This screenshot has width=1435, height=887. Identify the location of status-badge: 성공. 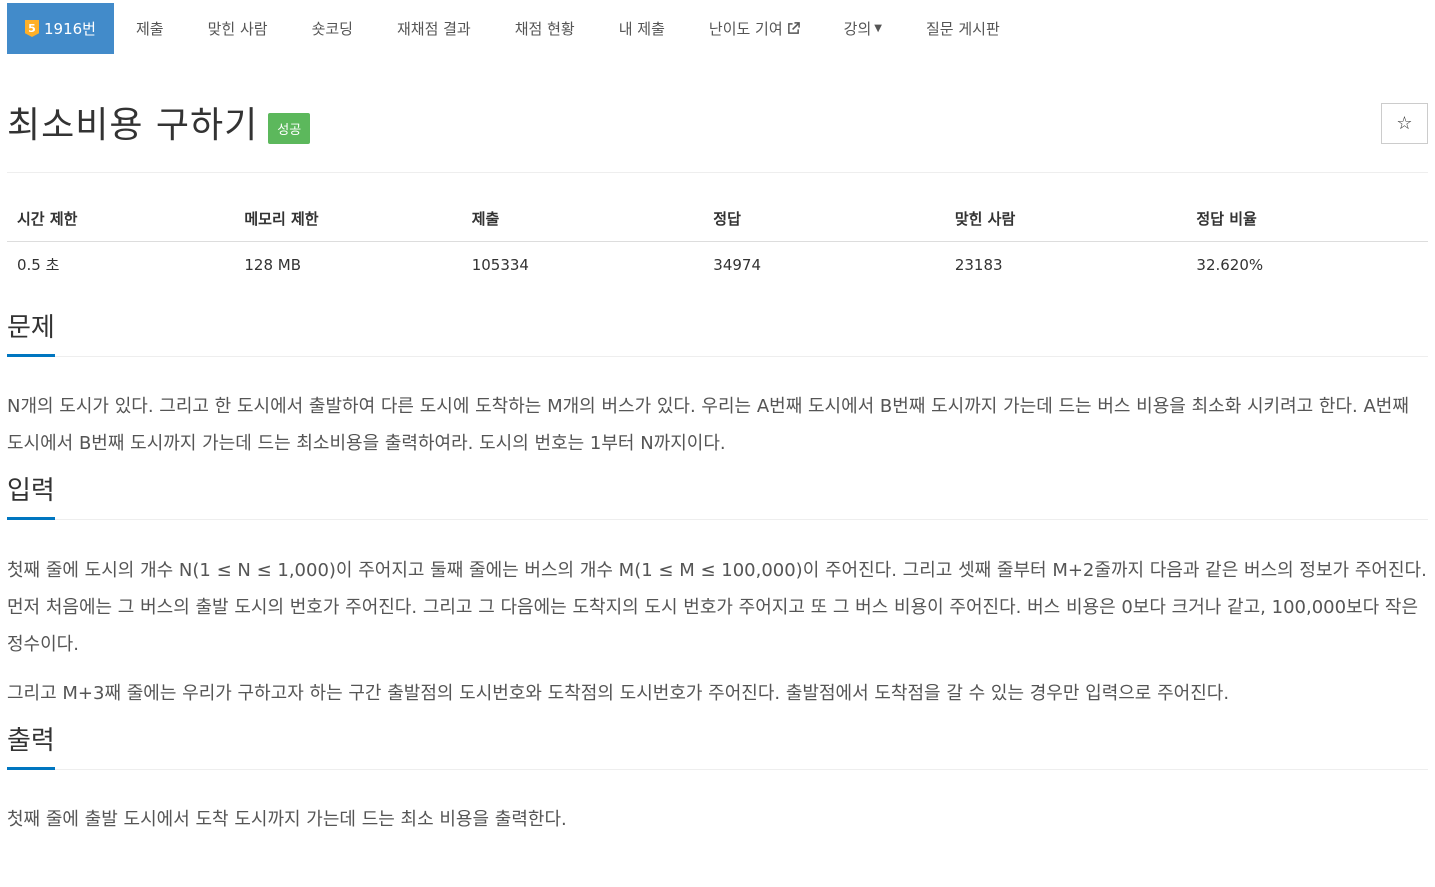
(289, 128).